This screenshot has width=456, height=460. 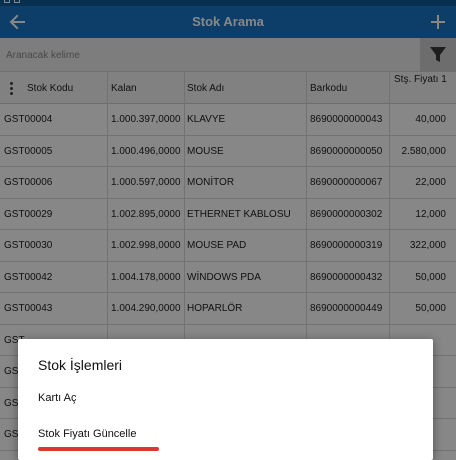 I want to click on open-card-menu-item: Kartı Aç, so click(x=57, y=398).